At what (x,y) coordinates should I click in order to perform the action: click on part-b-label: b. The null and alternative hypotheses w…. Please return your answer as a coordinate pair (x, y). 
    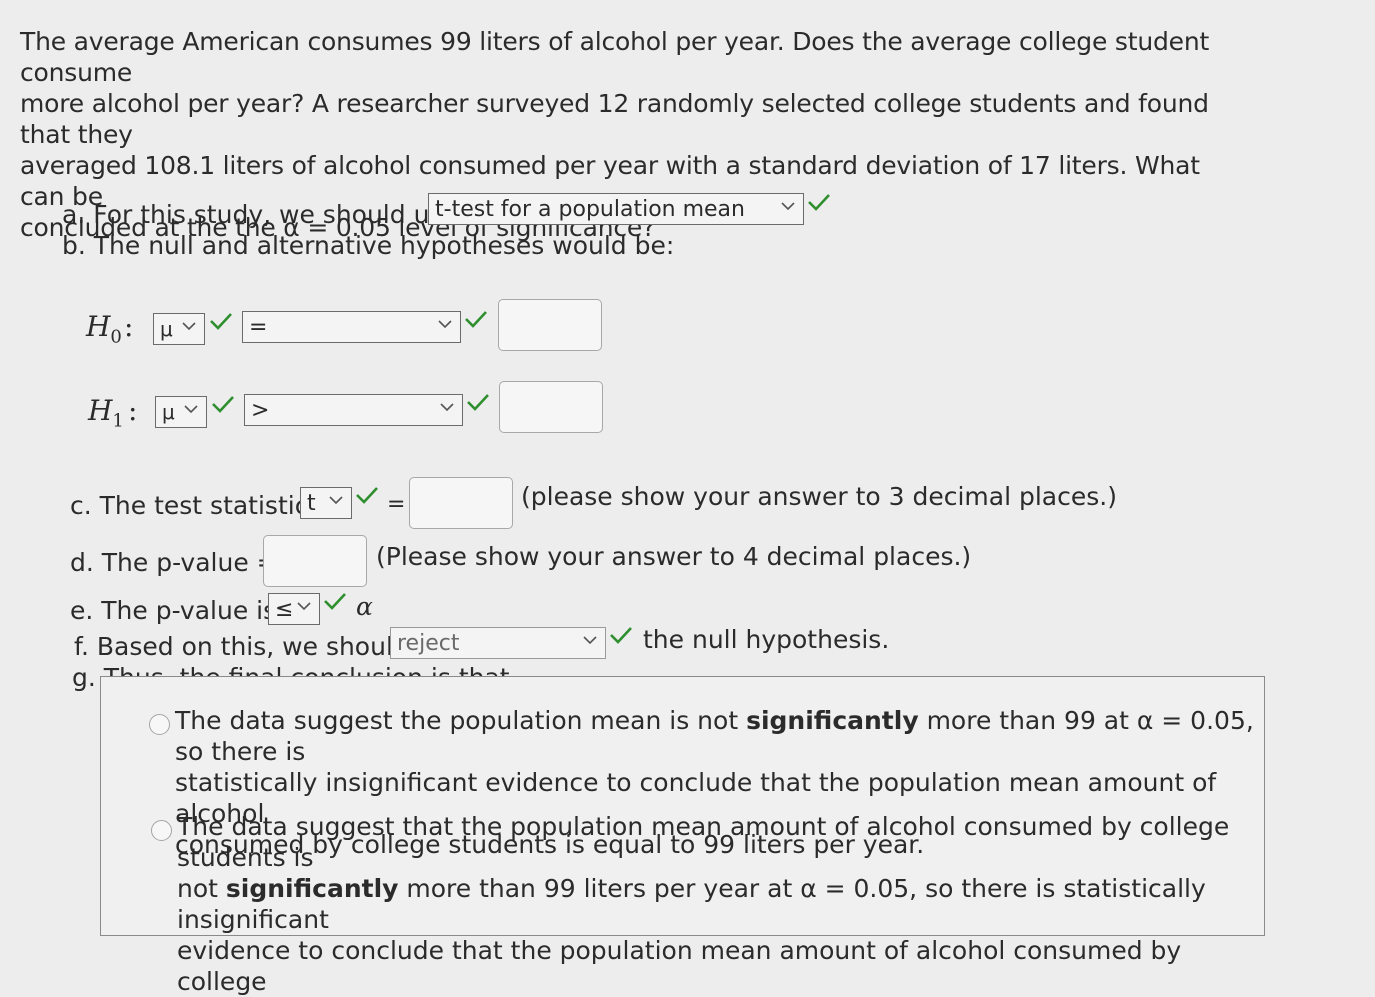
    Looking at the image, I should click on (368, 245).